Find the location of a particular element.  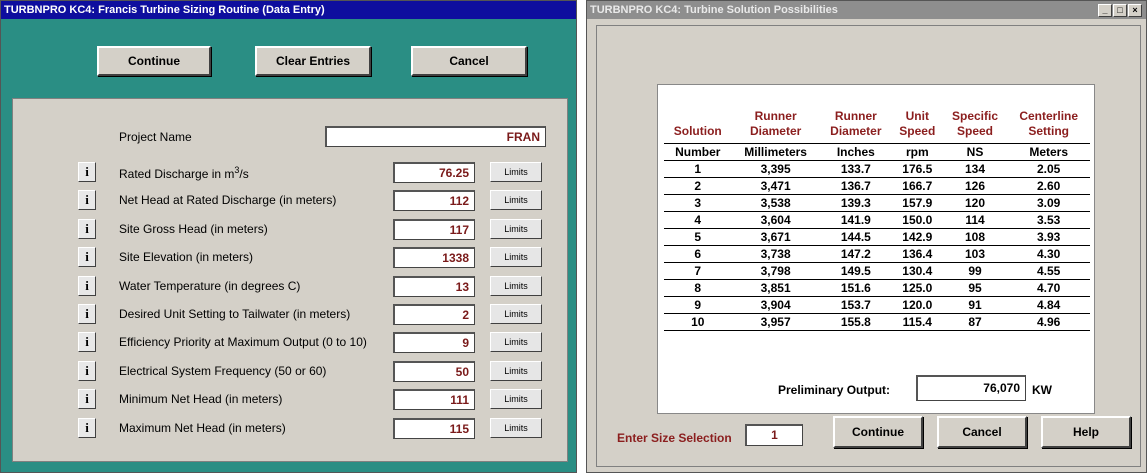

table-row: 1 3,395 133.7 176.5 134 2.05 is located at coordinates (877, 169).